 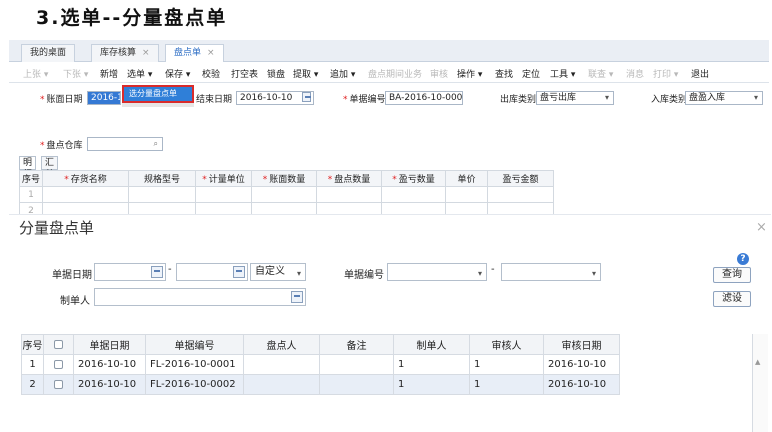 I want to click on tab-summary: 汇总, so click(x=50, y=168).